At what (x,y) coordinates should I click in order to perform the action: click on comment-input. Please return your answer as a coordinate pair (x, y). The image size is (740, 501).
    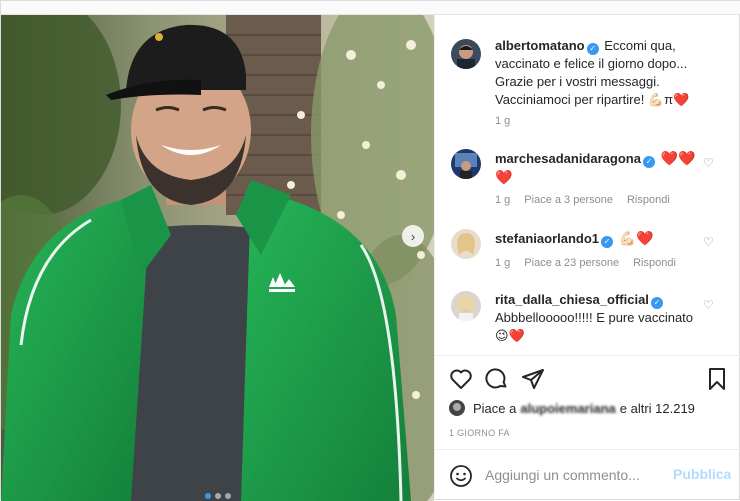
    Looking at the image, I should click on (575, 475).